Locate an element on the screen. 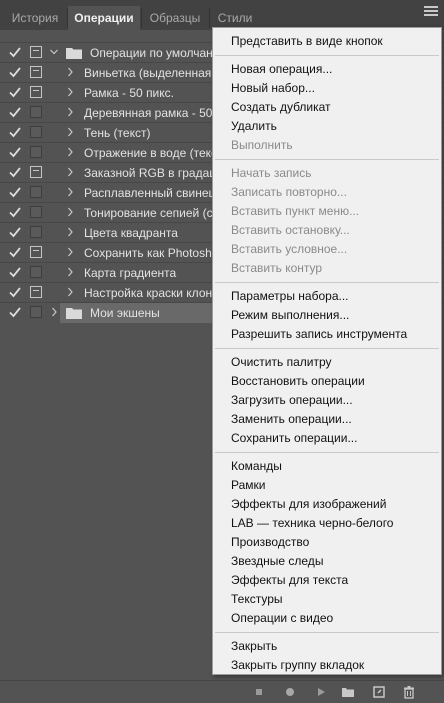  action-set-label: Мои экшены is located at coordinates (125, 313).